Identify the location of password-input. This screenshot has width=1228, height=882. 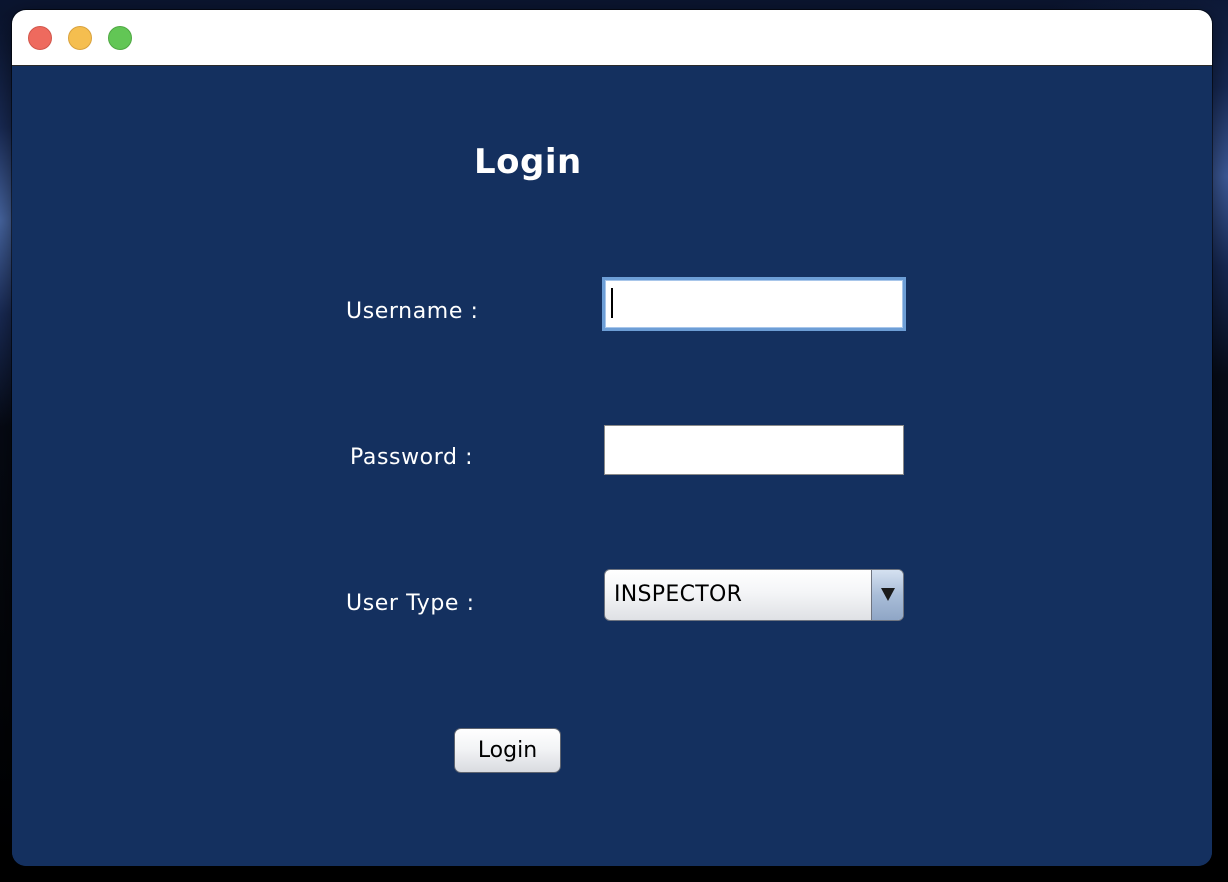
(754, 450).